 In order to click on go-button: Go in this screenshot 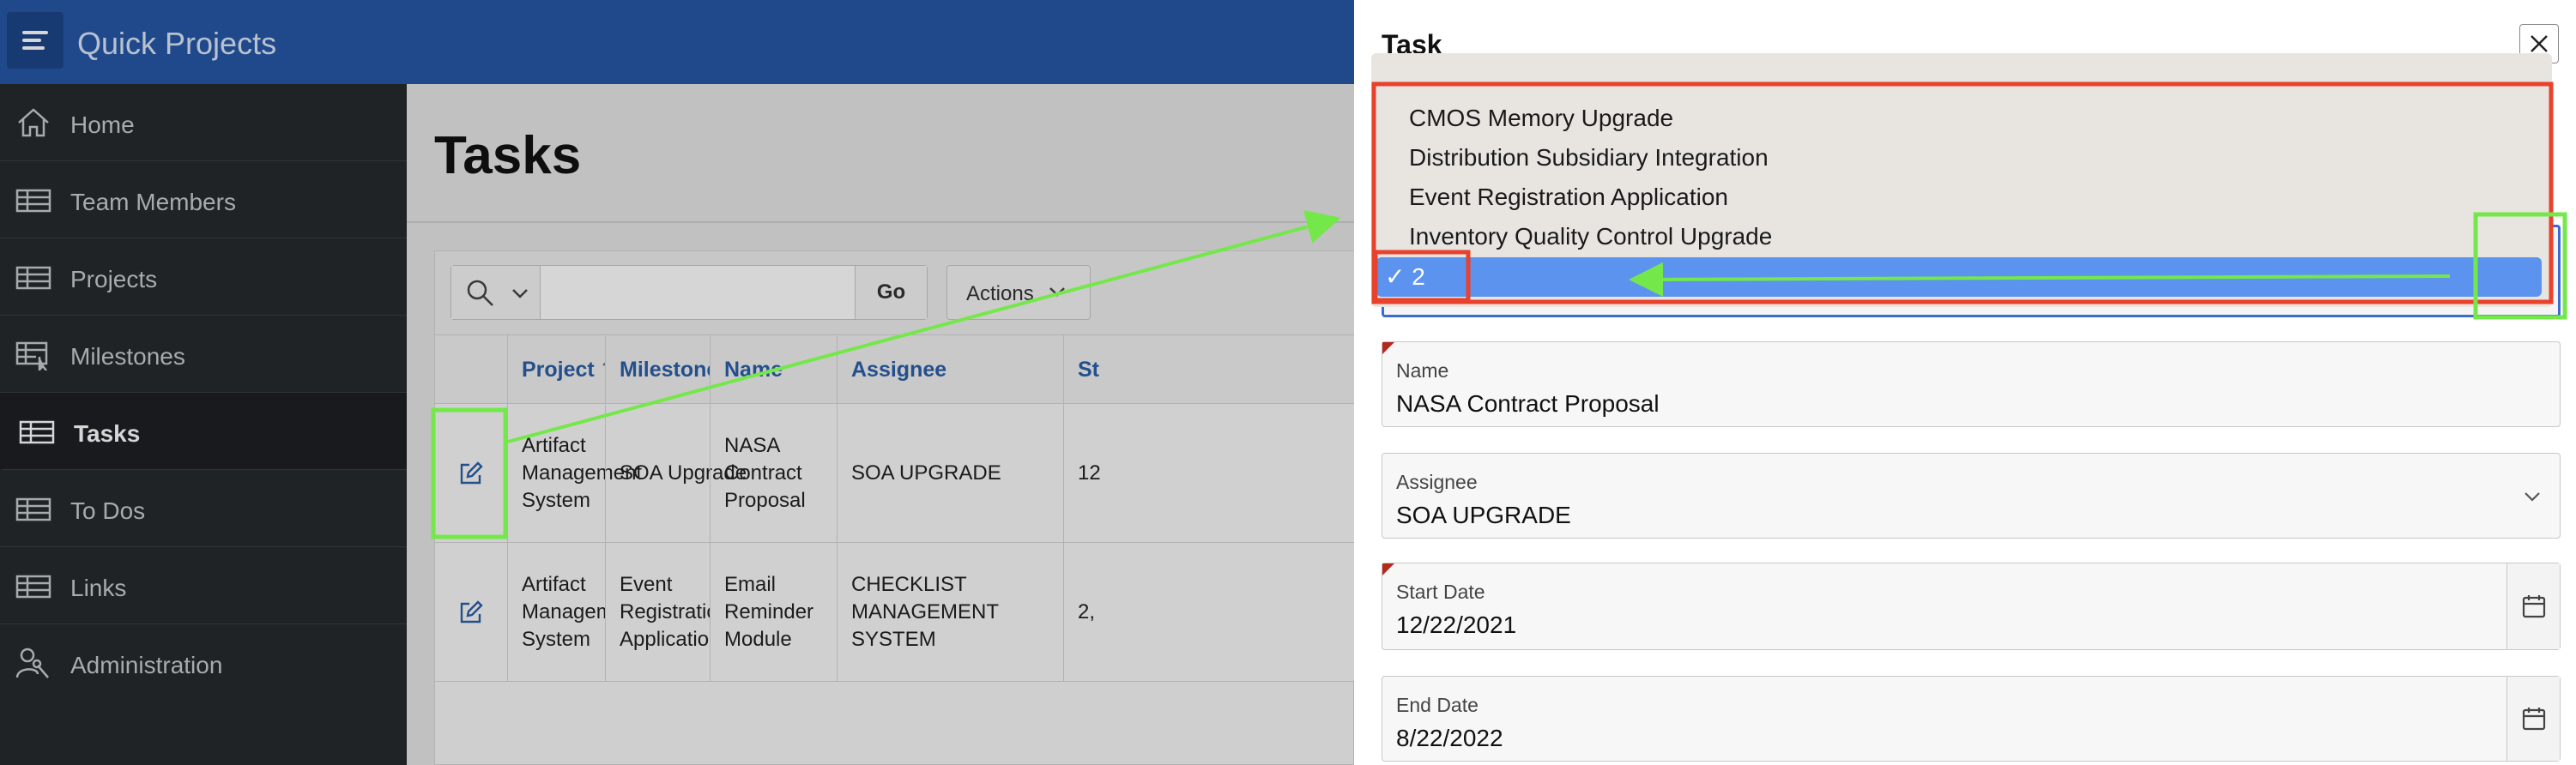, I will do `click(891, 292)`.